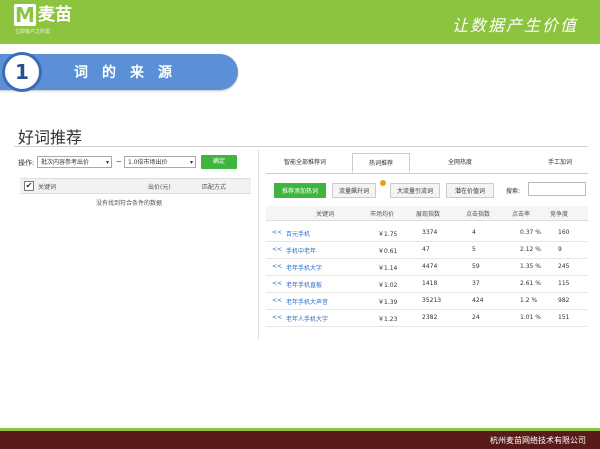 The height and width of the screenshot is (449, 600). I want to click on row-impressions: 47, so click(426, 249).